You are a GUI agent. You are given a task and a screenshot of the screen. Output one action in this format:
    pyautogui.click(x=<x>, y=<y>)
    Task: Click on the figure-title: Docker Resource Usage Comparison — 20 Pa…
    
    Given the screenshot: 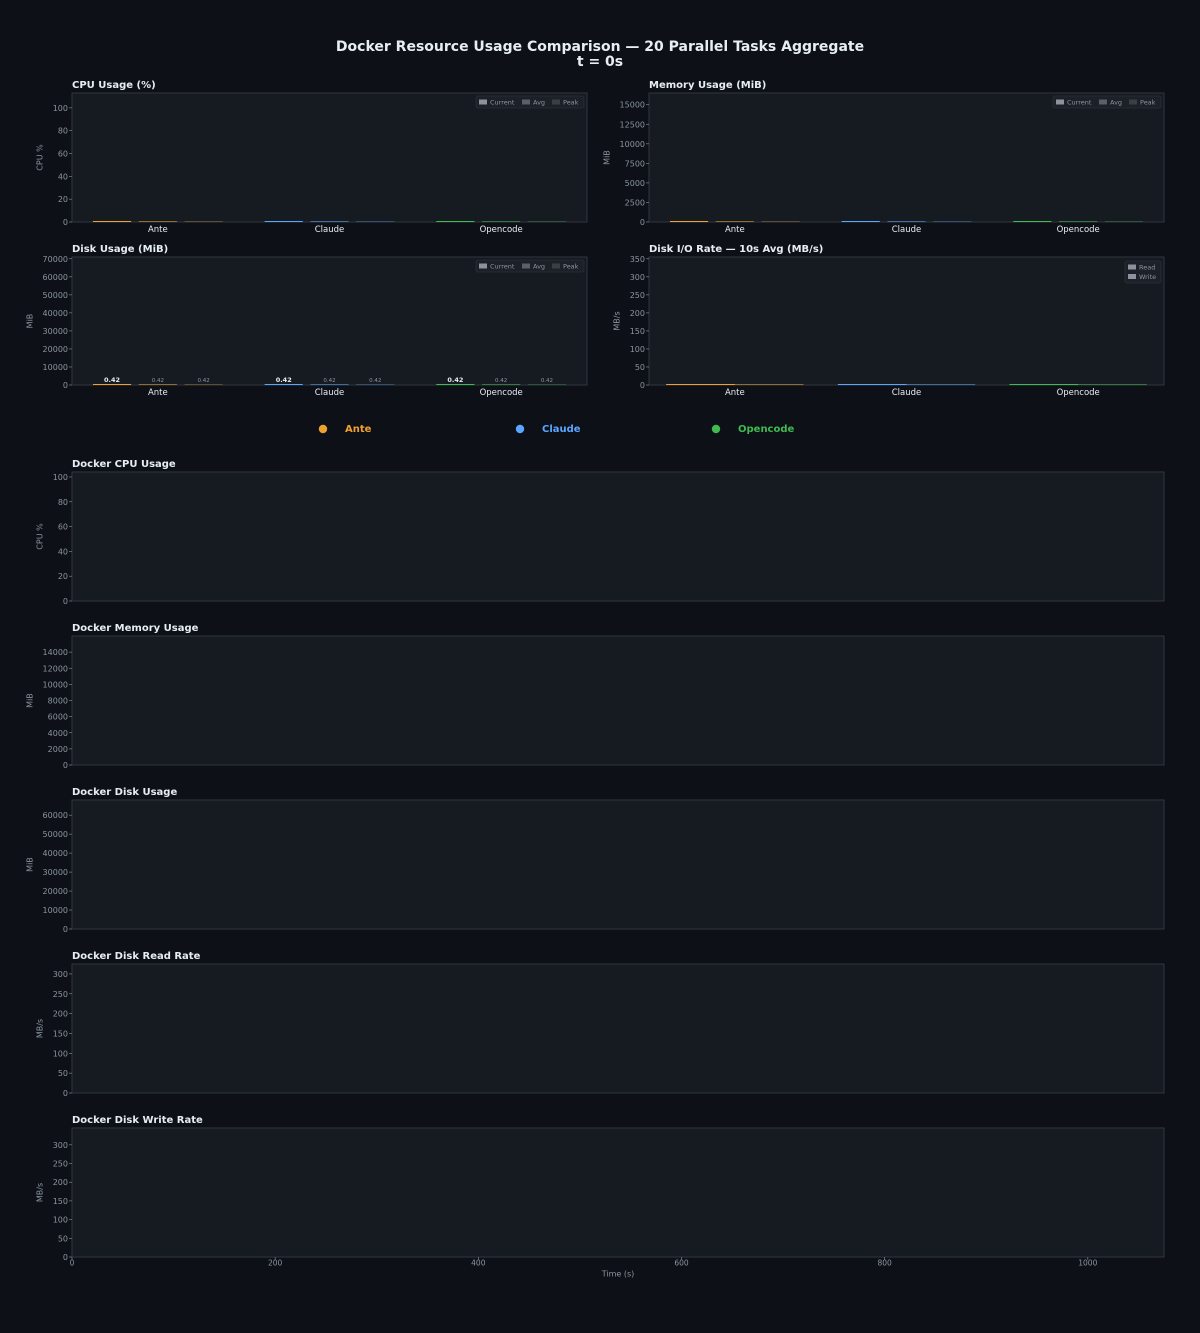 What is the action you would take?
    pyautogui.click(x=600, y=47)
    